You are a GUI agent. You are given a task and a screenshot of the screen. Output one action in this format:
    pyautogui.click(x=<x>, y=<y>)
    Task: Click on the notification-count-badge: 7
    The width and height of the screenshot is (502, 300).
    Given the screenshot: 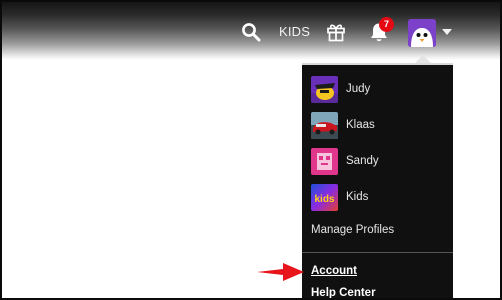 What is the action you would take?
    pyautogui.click(x=386, y=24)
    